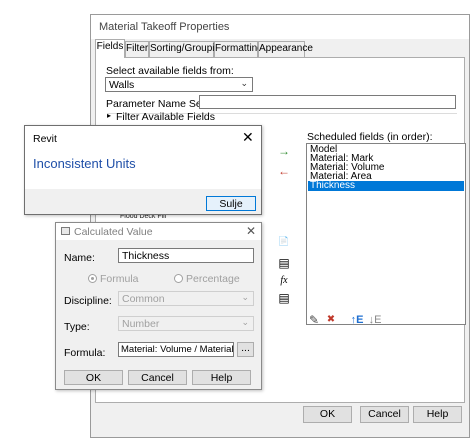  What do you see at coordinates (113, 232) in the screenshot?
I see `dialog-title: Calculated Value` at bounding box center [113, 232].